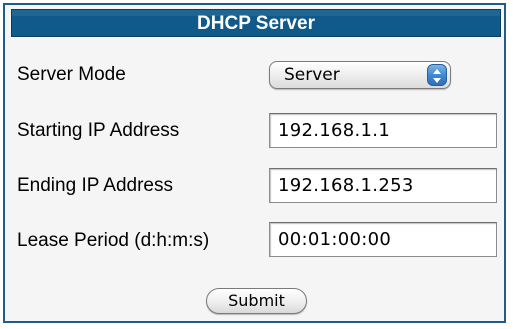 The height and width of the screenshot is (329, 513). Describe the element at coordinates (256, 85) in the screenshot. I see `server-mode-row: Server Mode Server` at that location.